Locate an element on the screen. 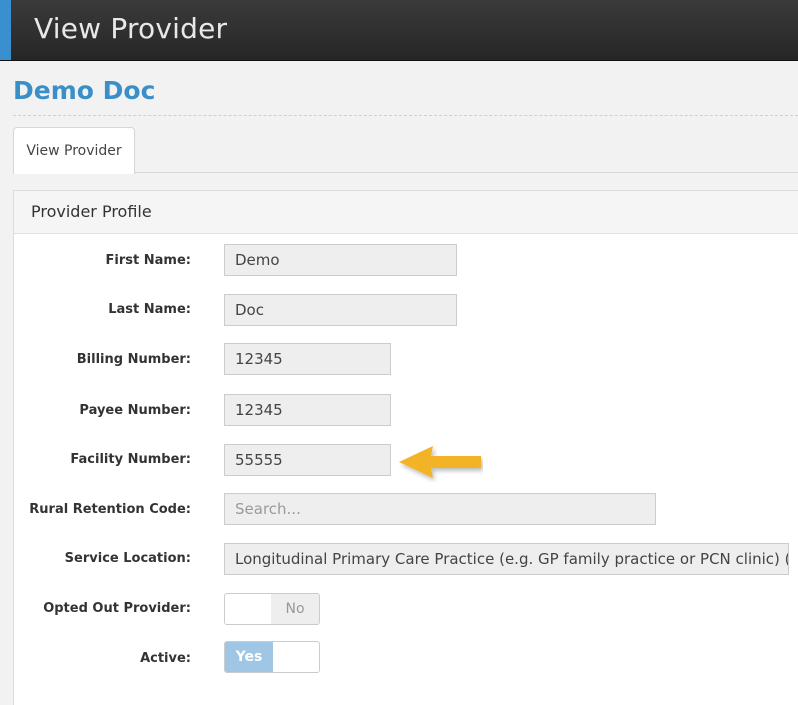 The image size is (798, 705). active-toggle: Yes is located at coordinates (272, 657).